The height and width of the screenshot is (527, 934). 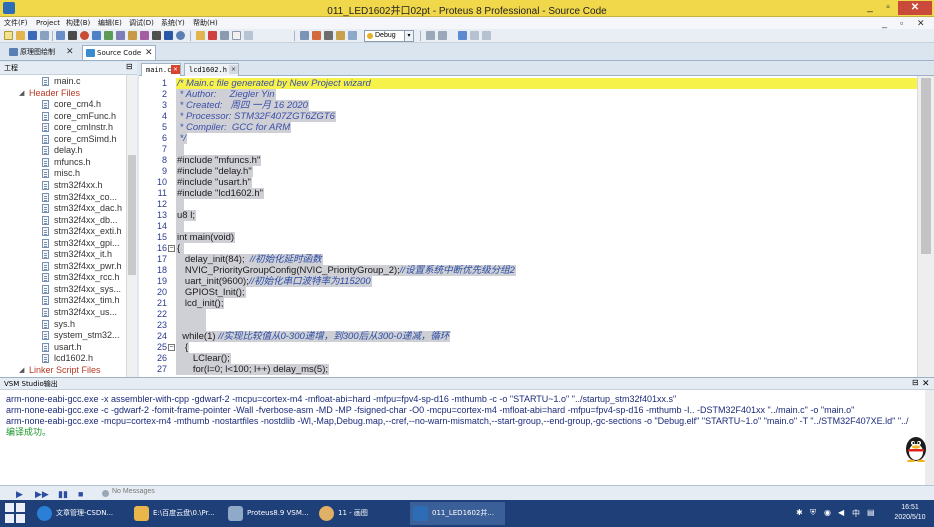 What do you see at coordinates (42, 494) in the screenshot?
I see `step-icon: ▶▶` at bounding box center [42, 494].